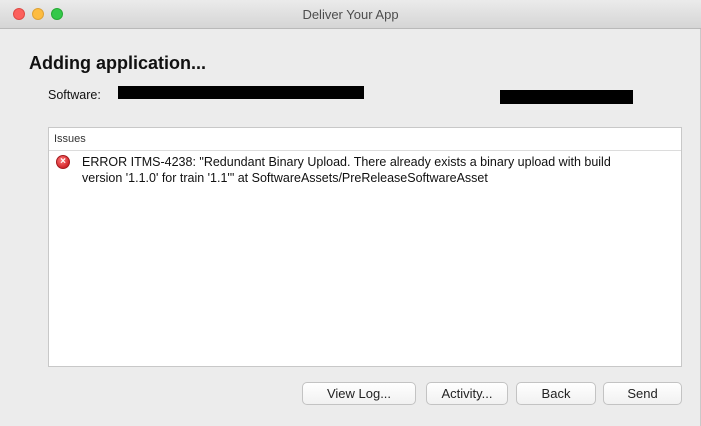  I want to click on title-bar: Deliver Your App, so click(350, 14).